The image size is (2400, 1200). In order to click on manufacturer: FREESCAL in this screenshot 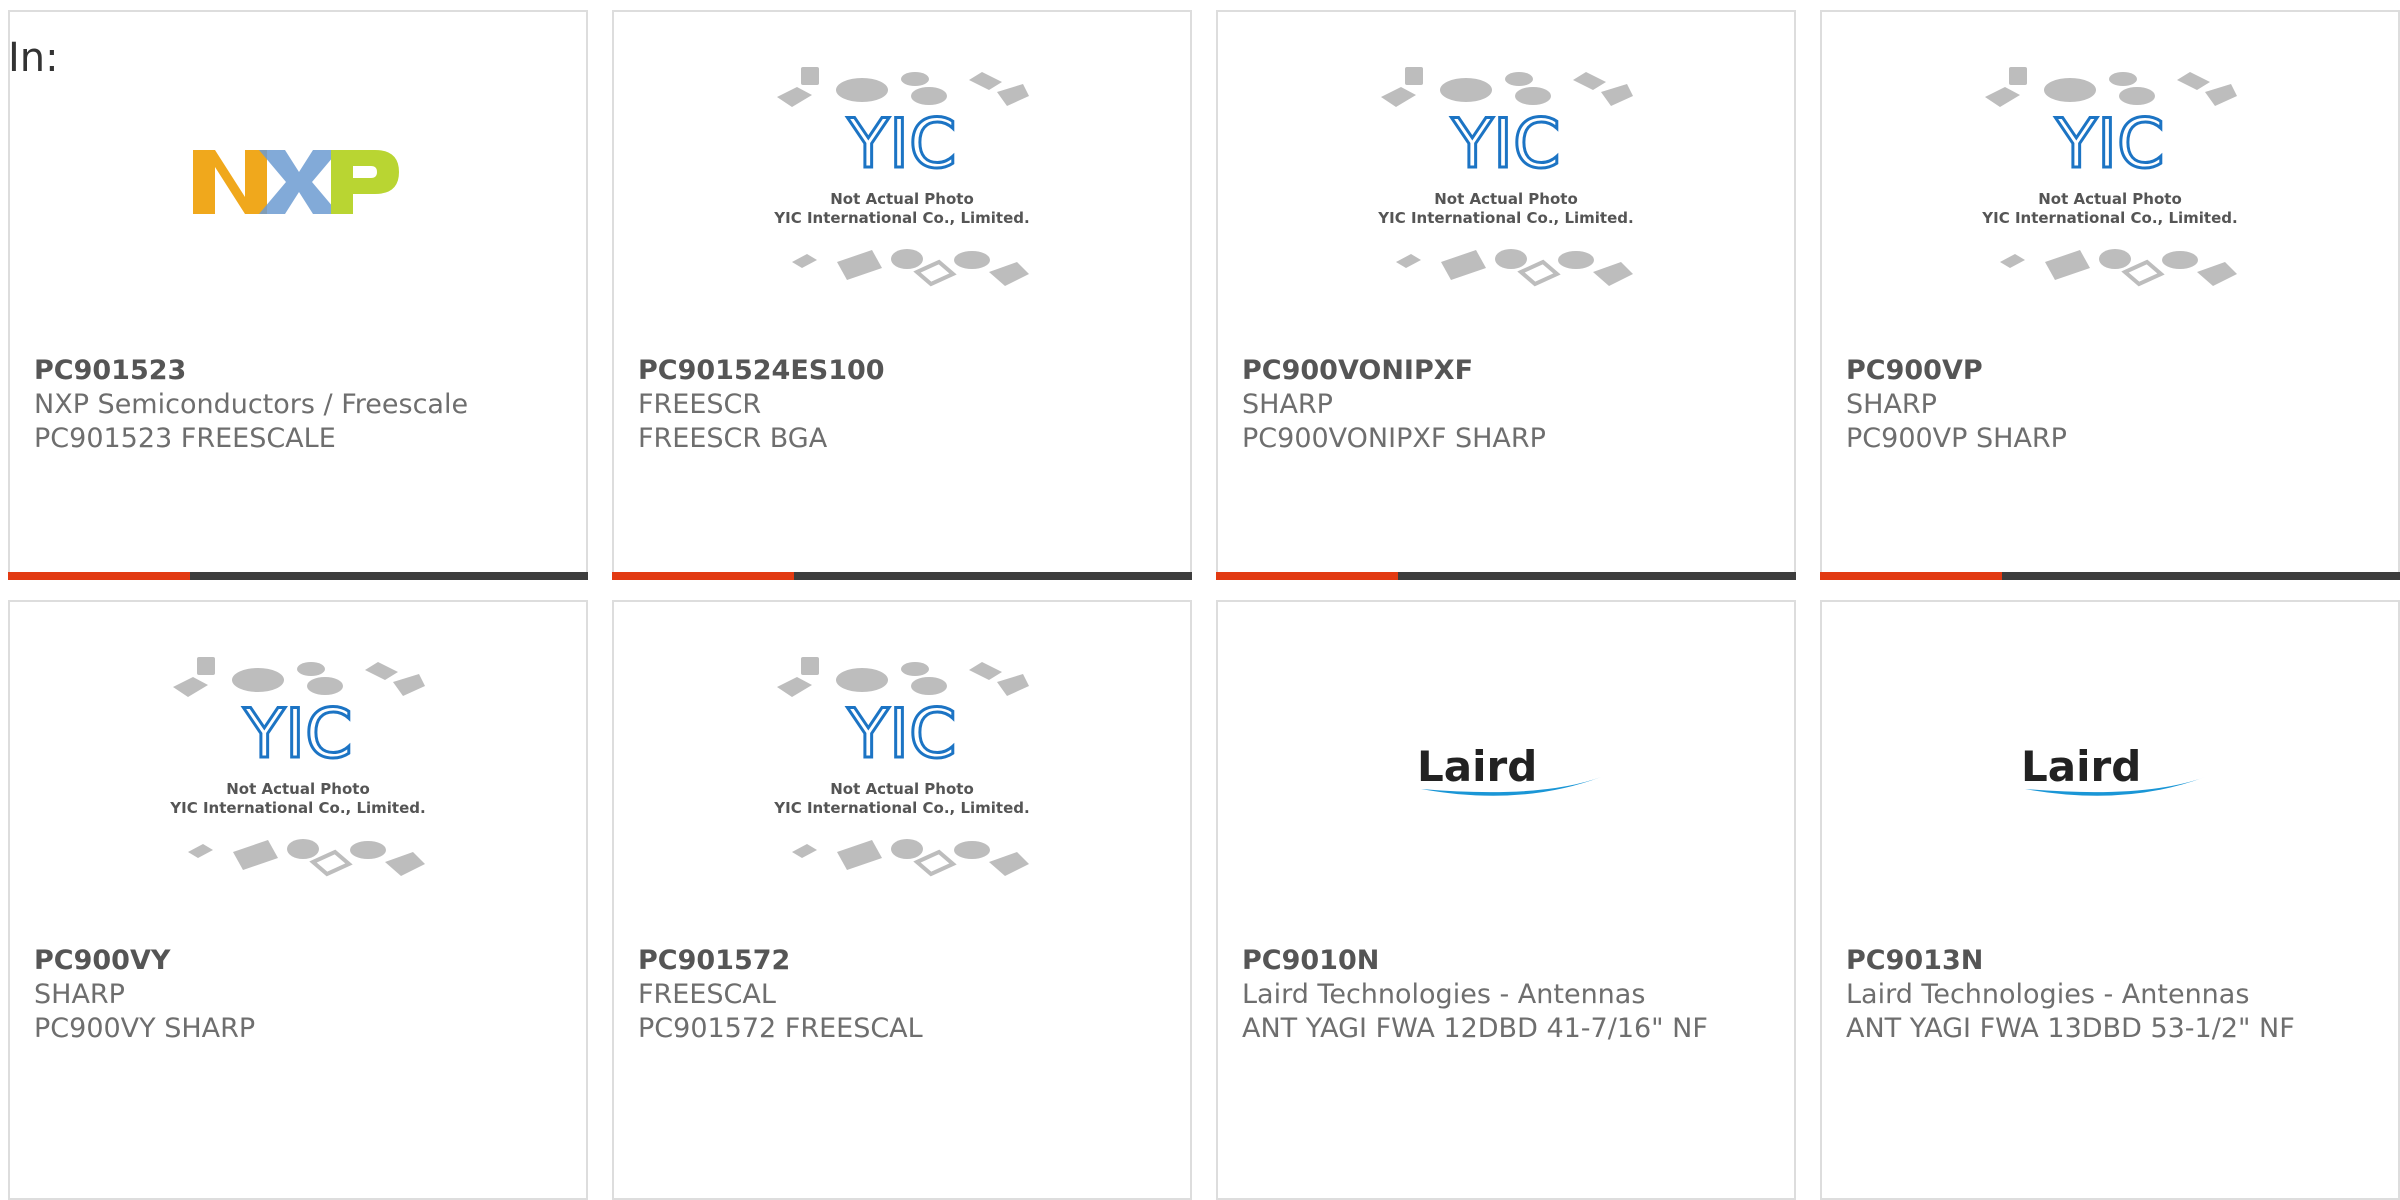, I will do `click(707, 994)`.